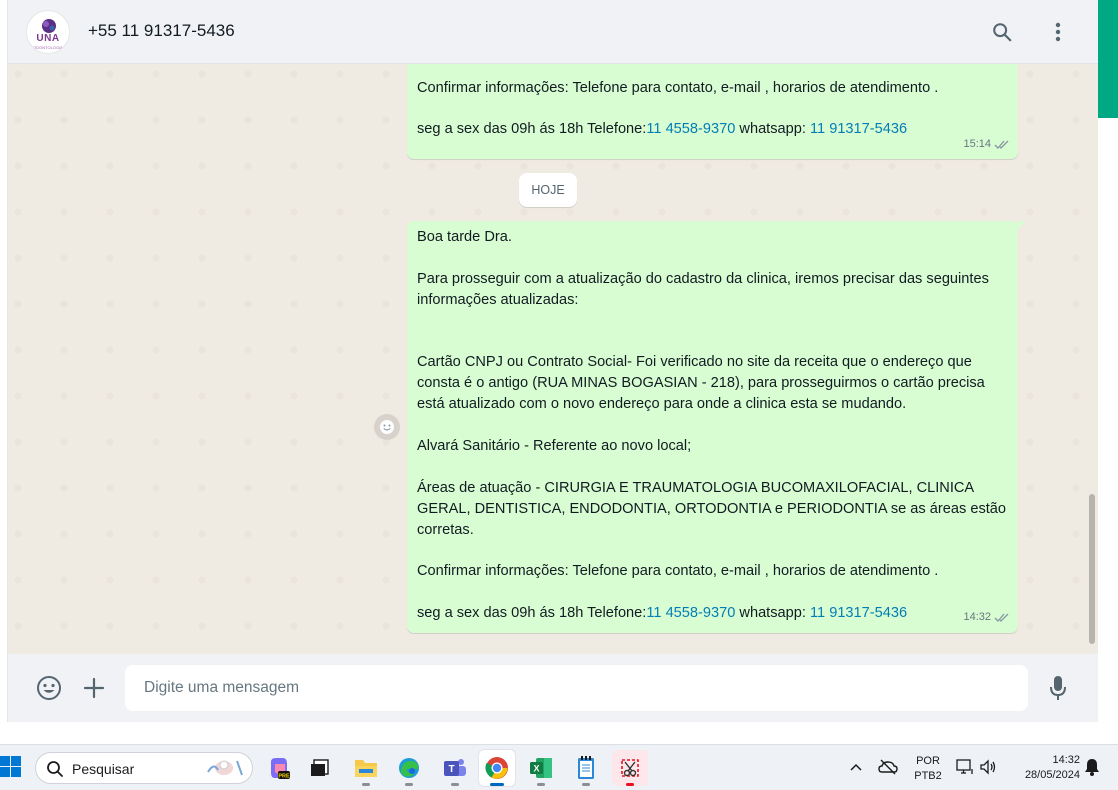 This screenshot has width=1118, height=790. Describe the element at coordinates (4, 361) in the screenshot. I see `left-window-edge` at that location.